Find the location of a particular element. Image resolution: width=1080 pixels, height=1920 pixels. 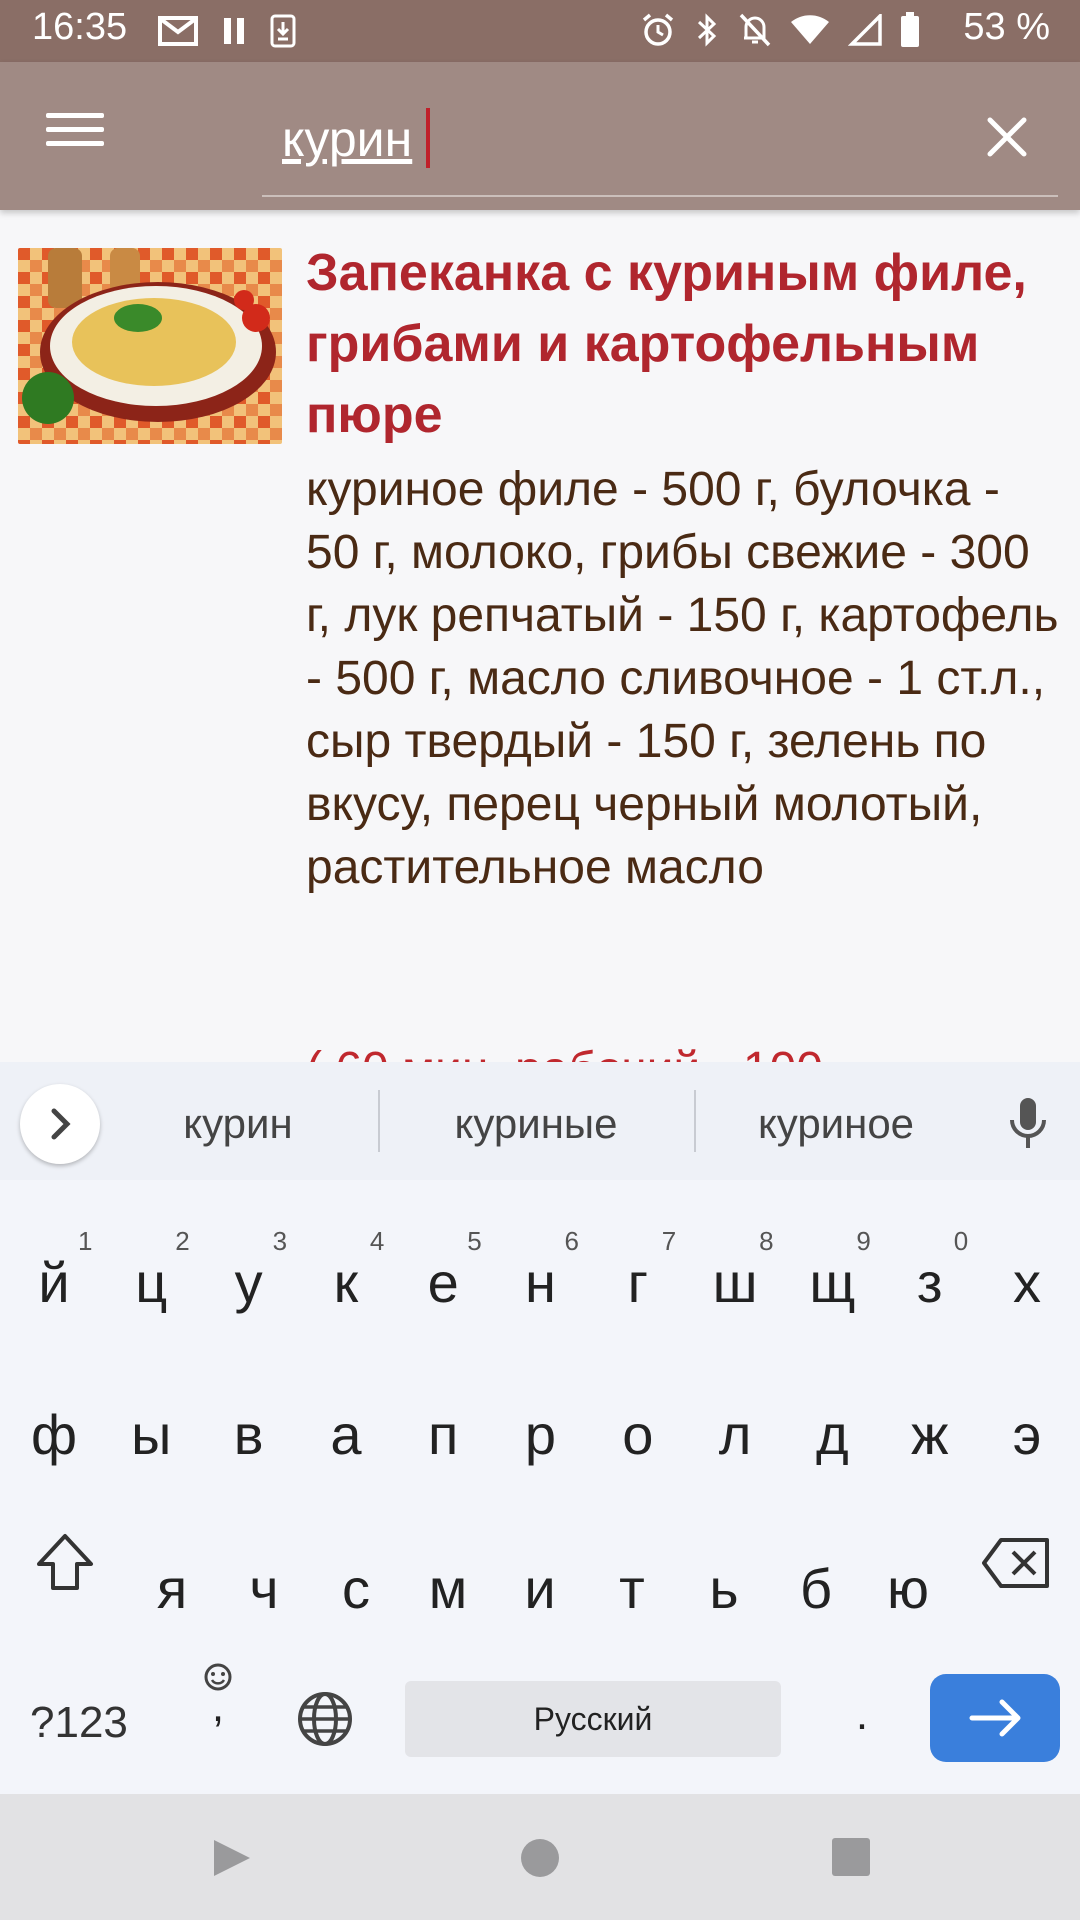

suggestion-1: курин is located at coordinates (238, 1124).